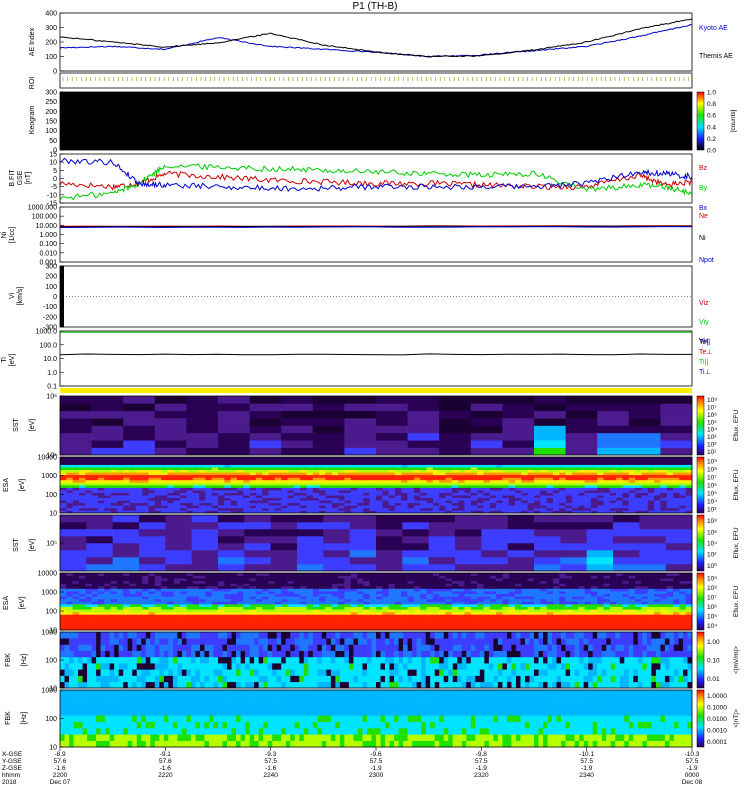 The image size is (750, 800). I want to click on legend-by: By, so click(703, 188).